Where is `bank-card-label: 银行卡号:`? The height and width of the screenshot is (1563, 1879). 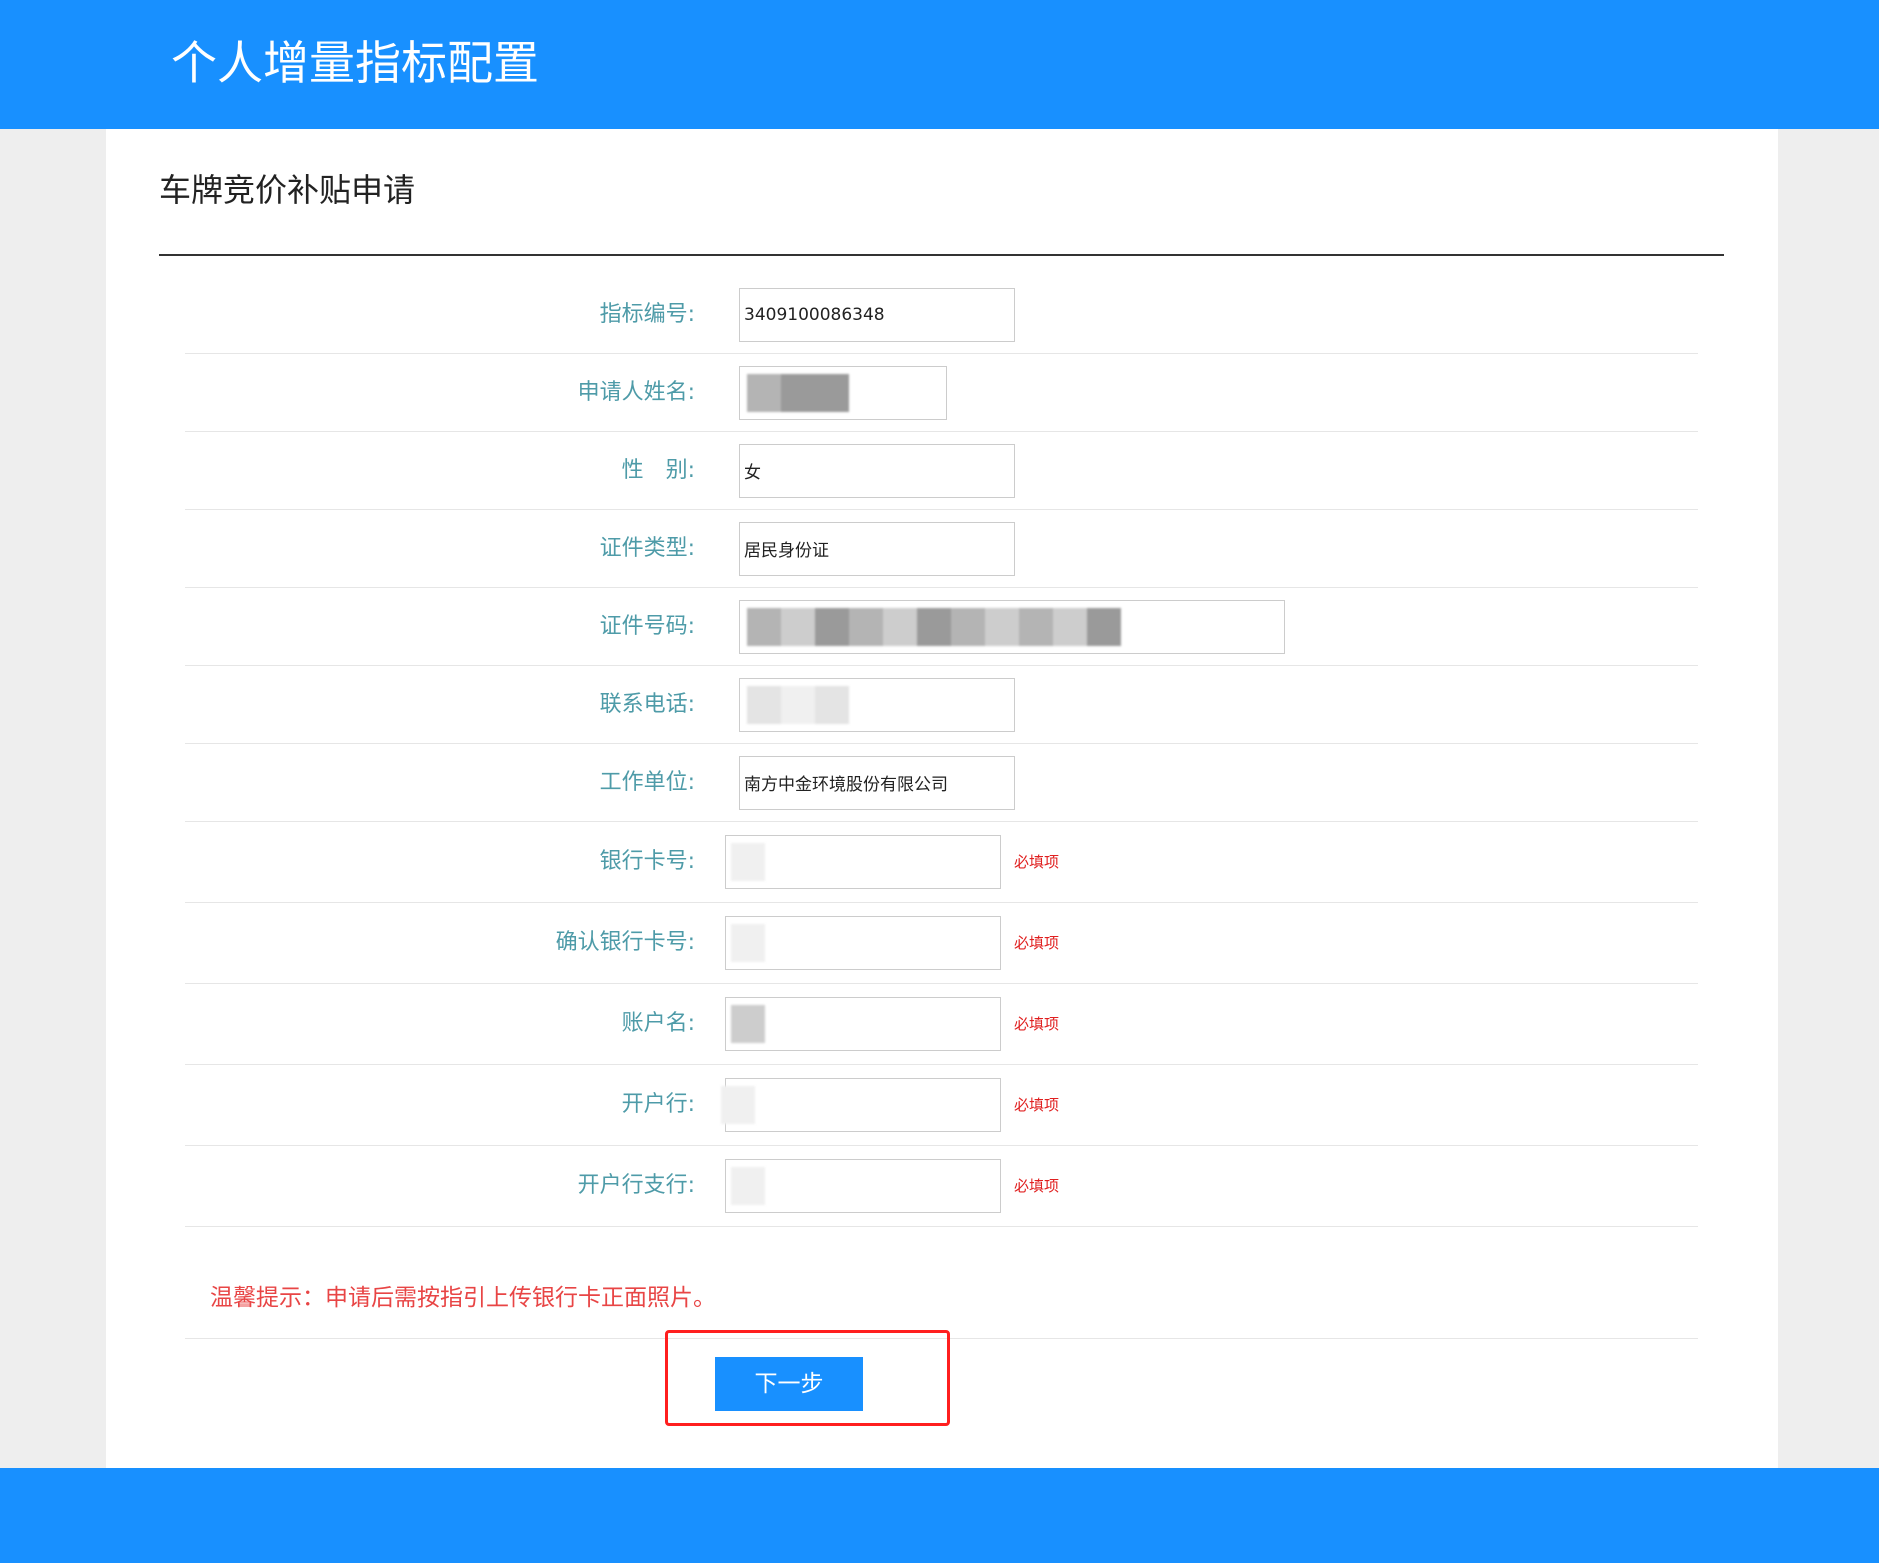 bank-card-label: 银行卡号: is located at coordinates (647, 861).